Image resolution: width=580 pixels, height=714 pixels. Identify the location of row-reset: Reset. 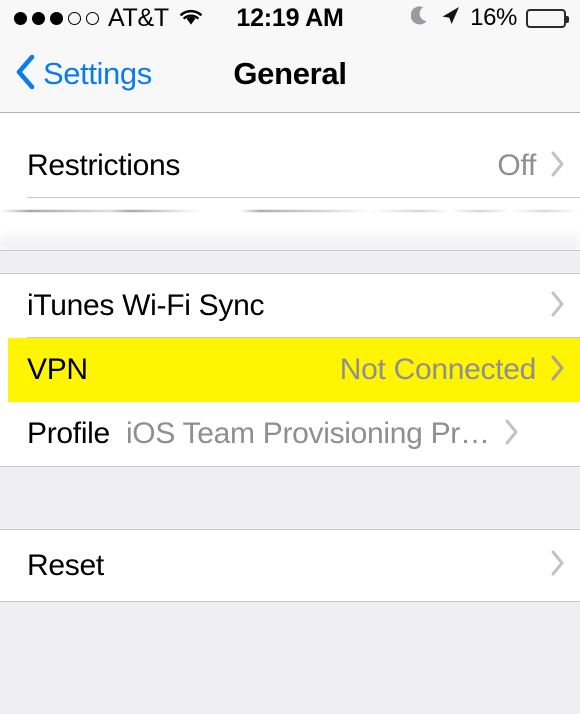
(290, 565).